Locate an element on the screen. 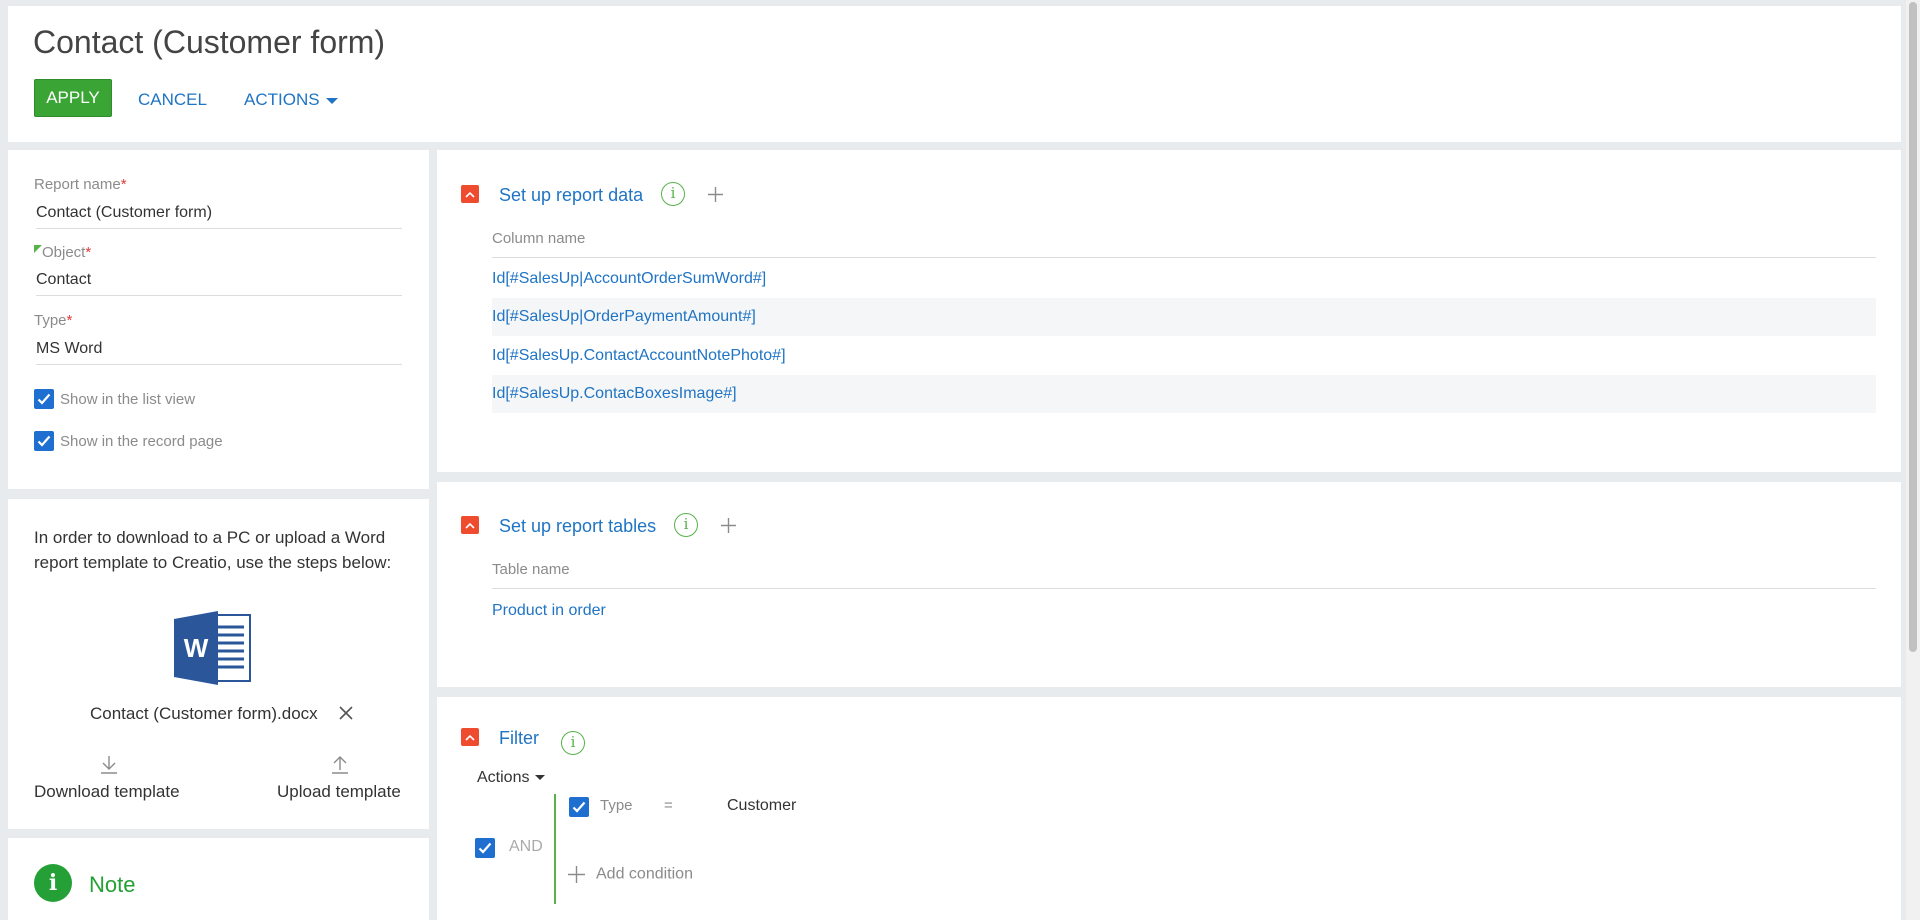  group-select-checkbox is located at coordinates (485, 848).